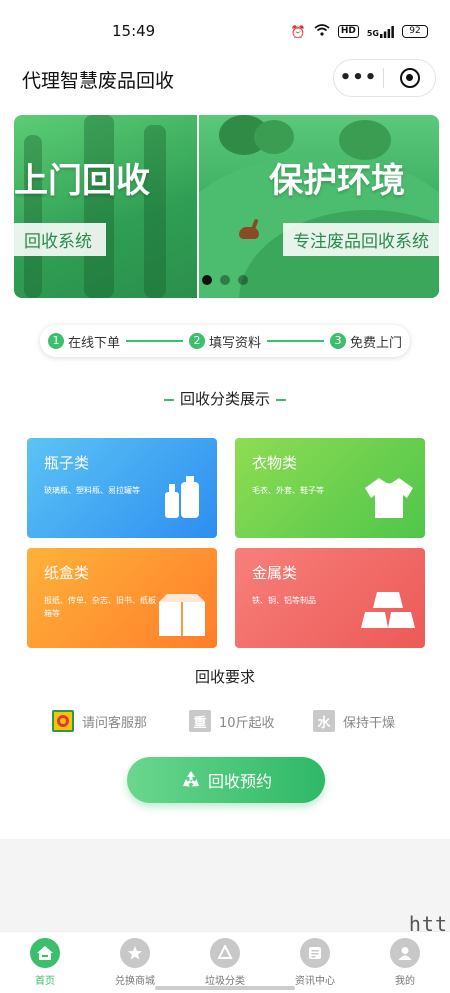 Image resolution: width=450 pixels, height=993 pixels. What do you see at coordinates (45, 981) in the screenshot?
I see `tab-label: 首页` at bounding box center [45, 981].